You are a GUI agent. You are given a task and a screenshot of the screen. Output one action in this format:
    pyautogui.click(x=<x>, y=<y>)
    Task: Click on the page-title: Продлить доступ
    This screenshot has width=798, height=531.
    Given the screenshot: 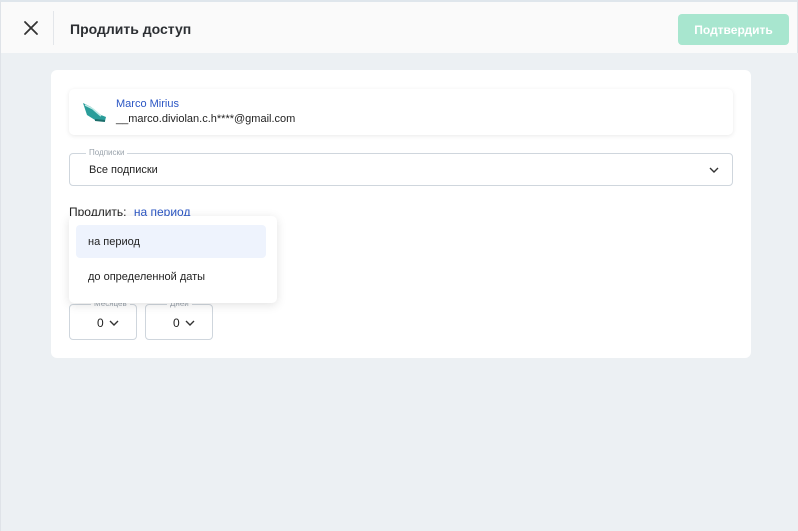 What is the action you would take?
    pyautogui.click(x=131, y=29)
    